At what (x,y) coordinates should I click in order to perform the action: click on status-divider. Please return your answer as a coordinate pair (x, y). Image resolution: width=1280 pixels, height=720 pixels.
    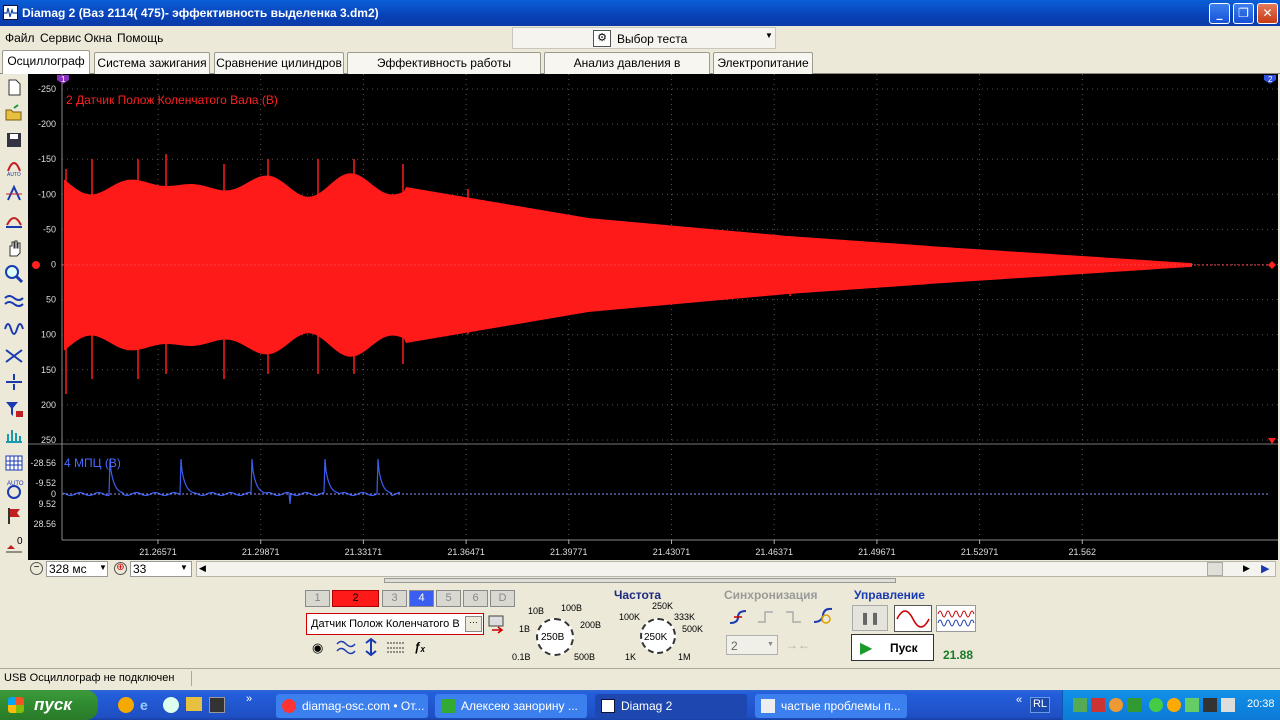
    Looking at the image, I should click on (191, 678).